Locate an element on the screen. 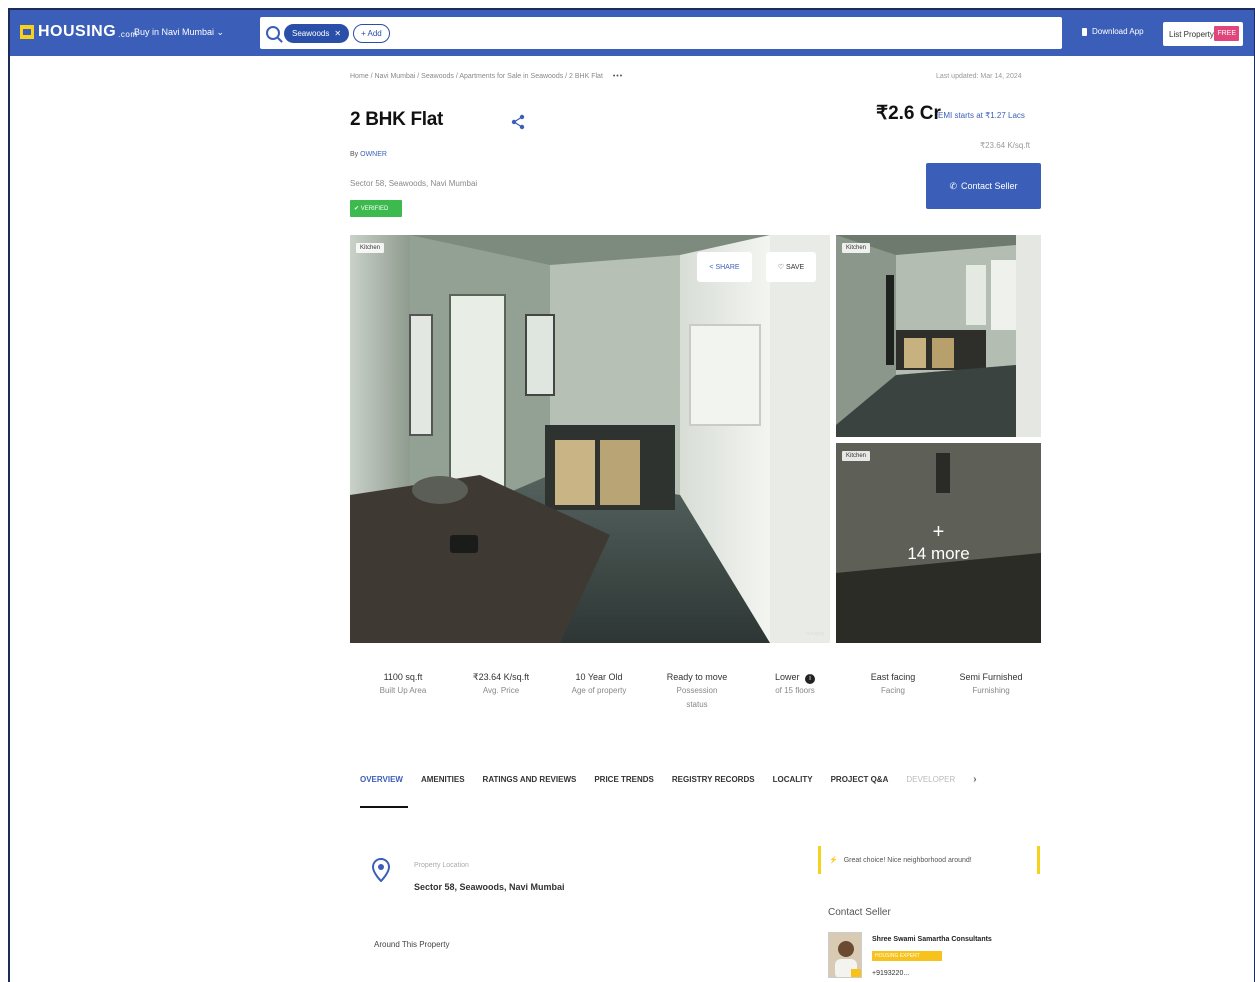  active-tab-indicator is located at coordinates (384, 807).